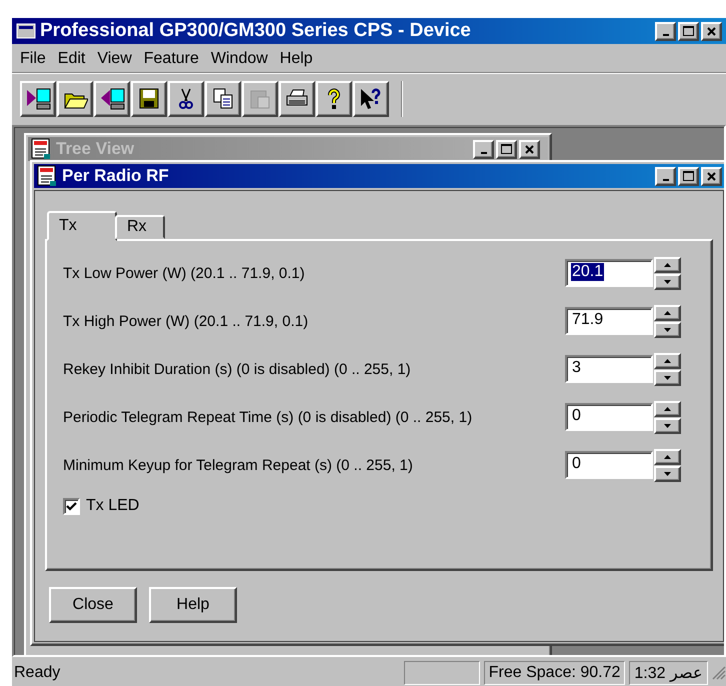  What do you see at coordinates (193, 605) in the screenshot?
I see `dialog-button: Help` at bounding box center [193, 605].